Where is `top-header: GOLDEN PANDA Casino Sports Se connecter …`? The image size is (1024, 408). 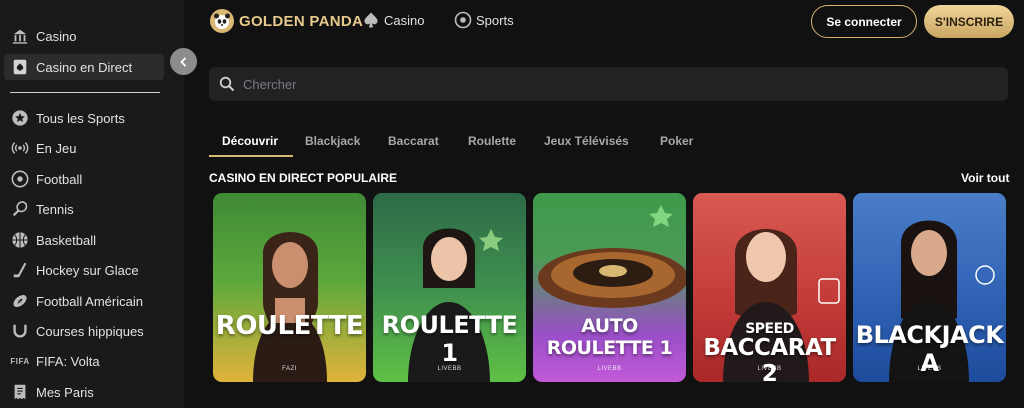
top-header: GOLDEN PANDA Casino Sports Se connecter … is located at coordinates (604, 23).